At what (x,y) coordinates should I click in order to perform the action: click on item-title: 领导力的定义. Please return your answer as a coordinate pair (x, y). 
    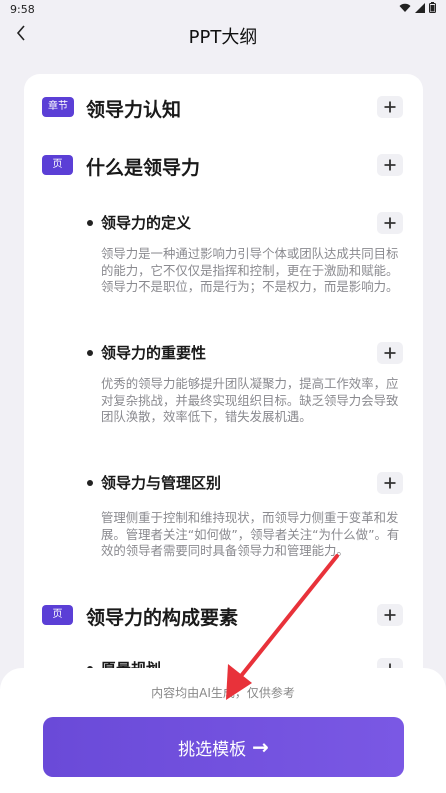
    Looking at the image, I should click on (146, 222).